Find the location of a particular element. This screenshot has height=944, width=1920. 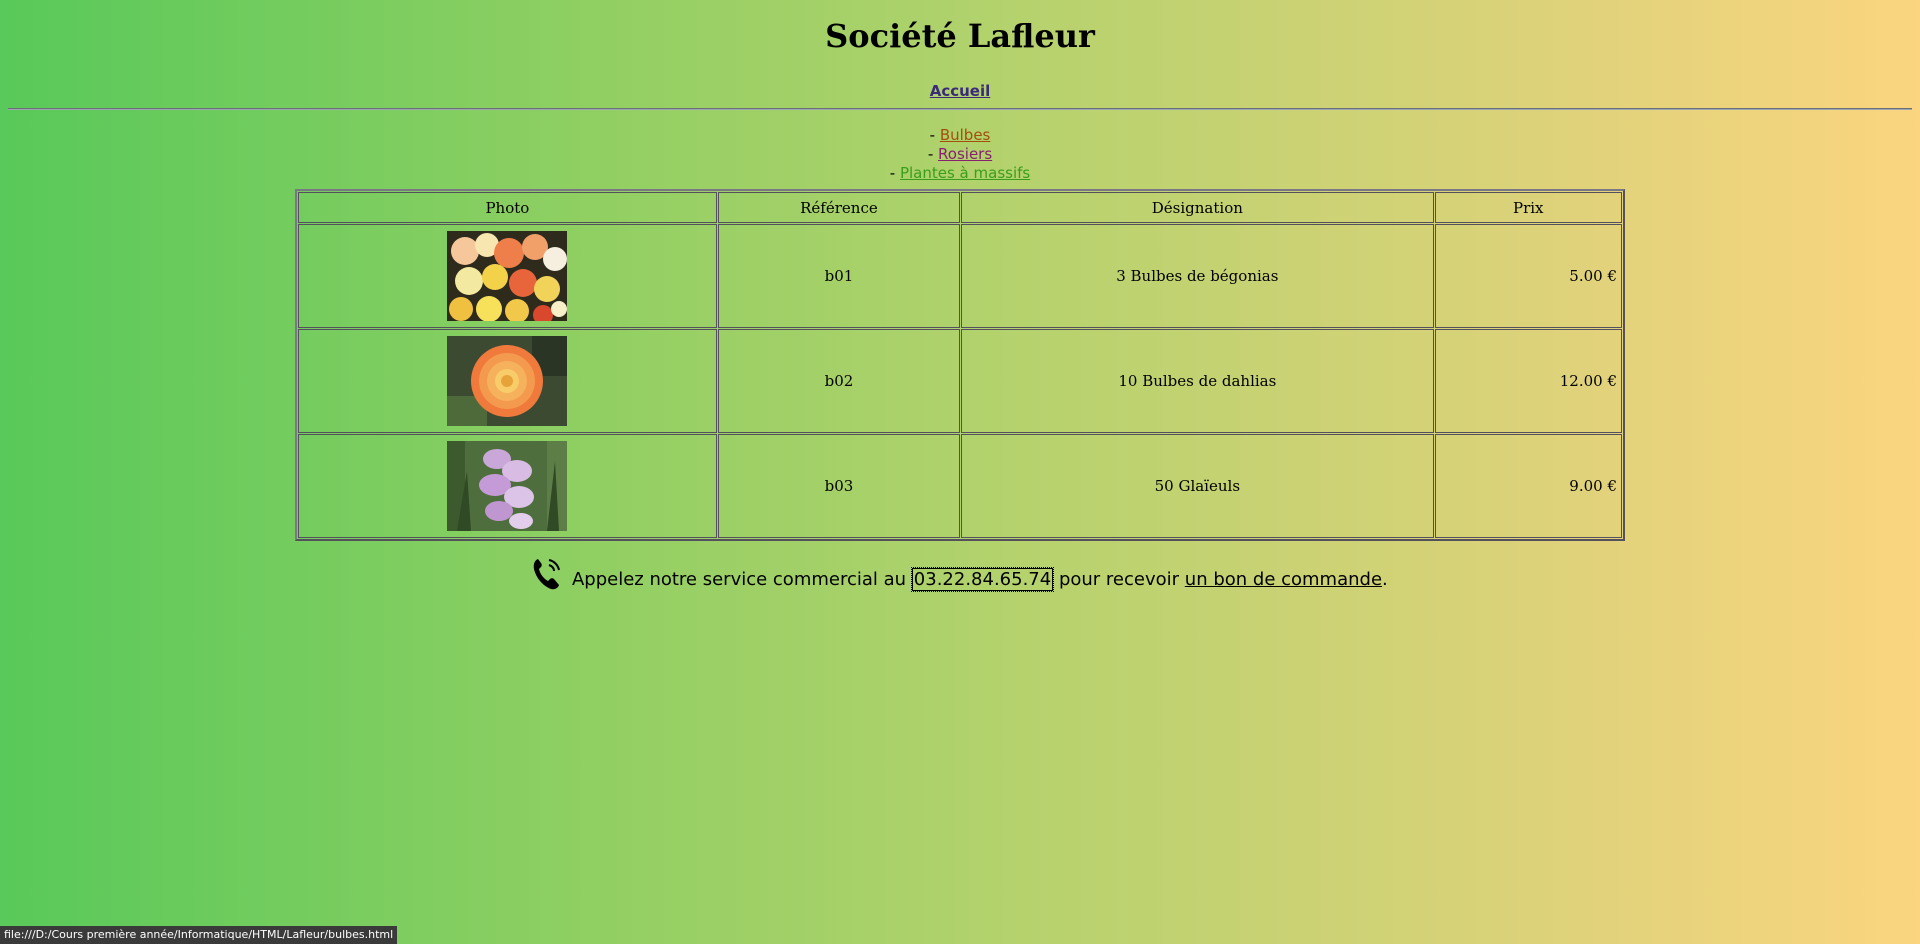

begonia-photo is located at coordinates (507, 276).